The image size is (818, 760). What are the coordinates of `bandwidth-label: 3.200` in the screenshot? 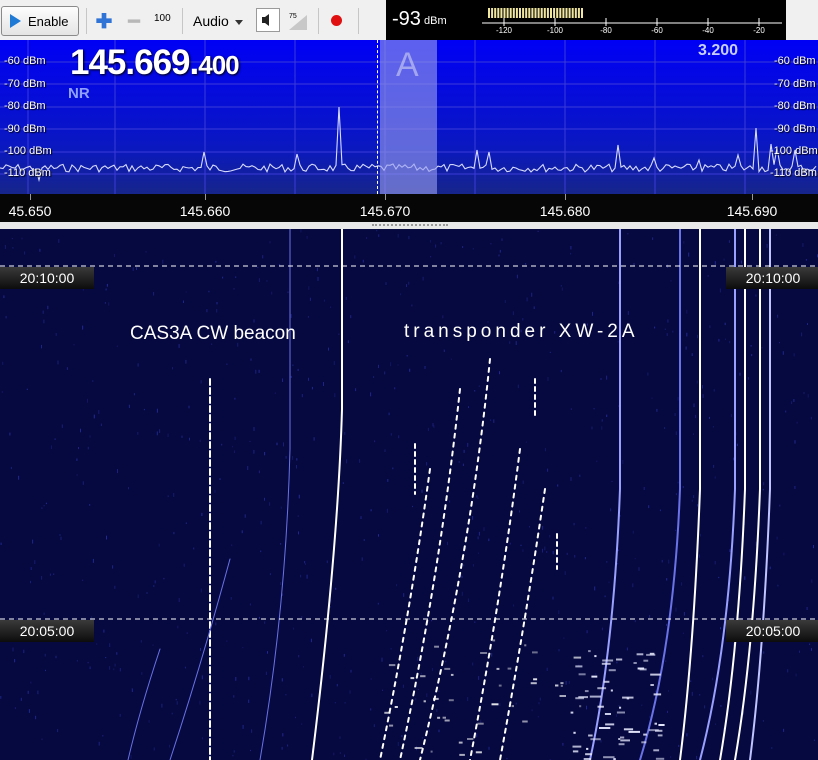 It's located at (718, 50).